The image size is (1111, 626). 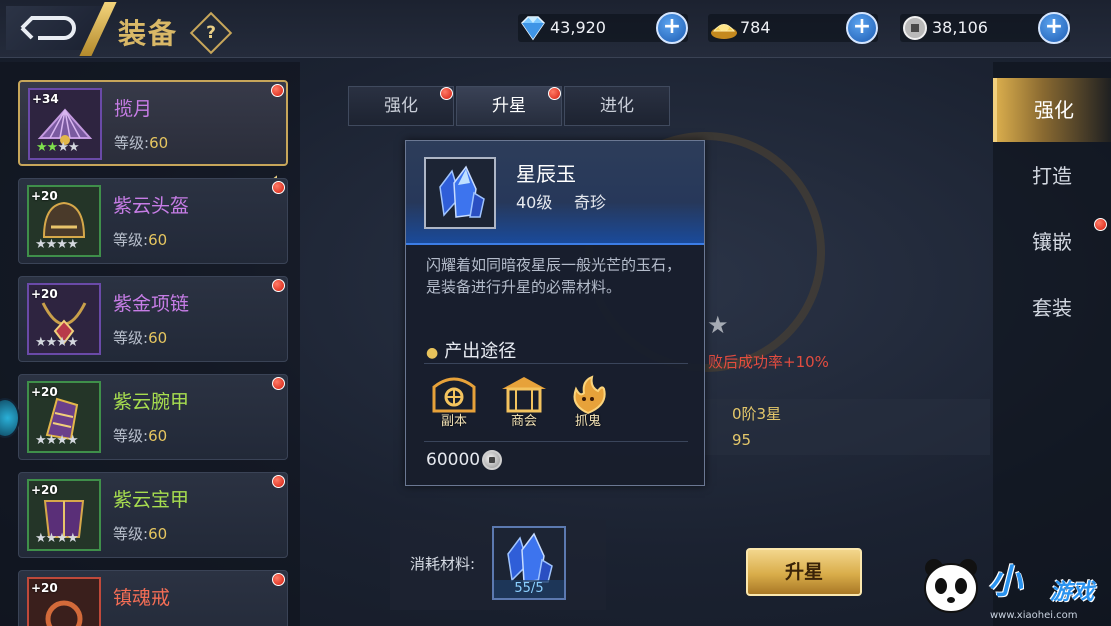 I want to click on page-title: 装备, so click(x=148, y=33).